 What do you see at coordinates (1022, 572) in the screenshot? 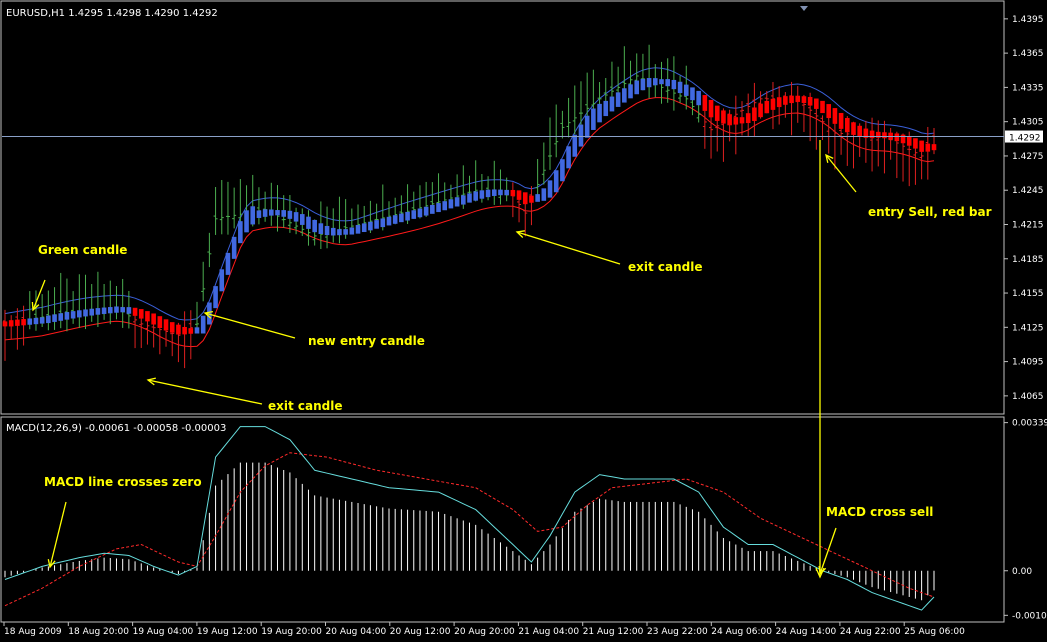
I see `macd-tick-label: 0.00` at bounding box center [1022, 572].